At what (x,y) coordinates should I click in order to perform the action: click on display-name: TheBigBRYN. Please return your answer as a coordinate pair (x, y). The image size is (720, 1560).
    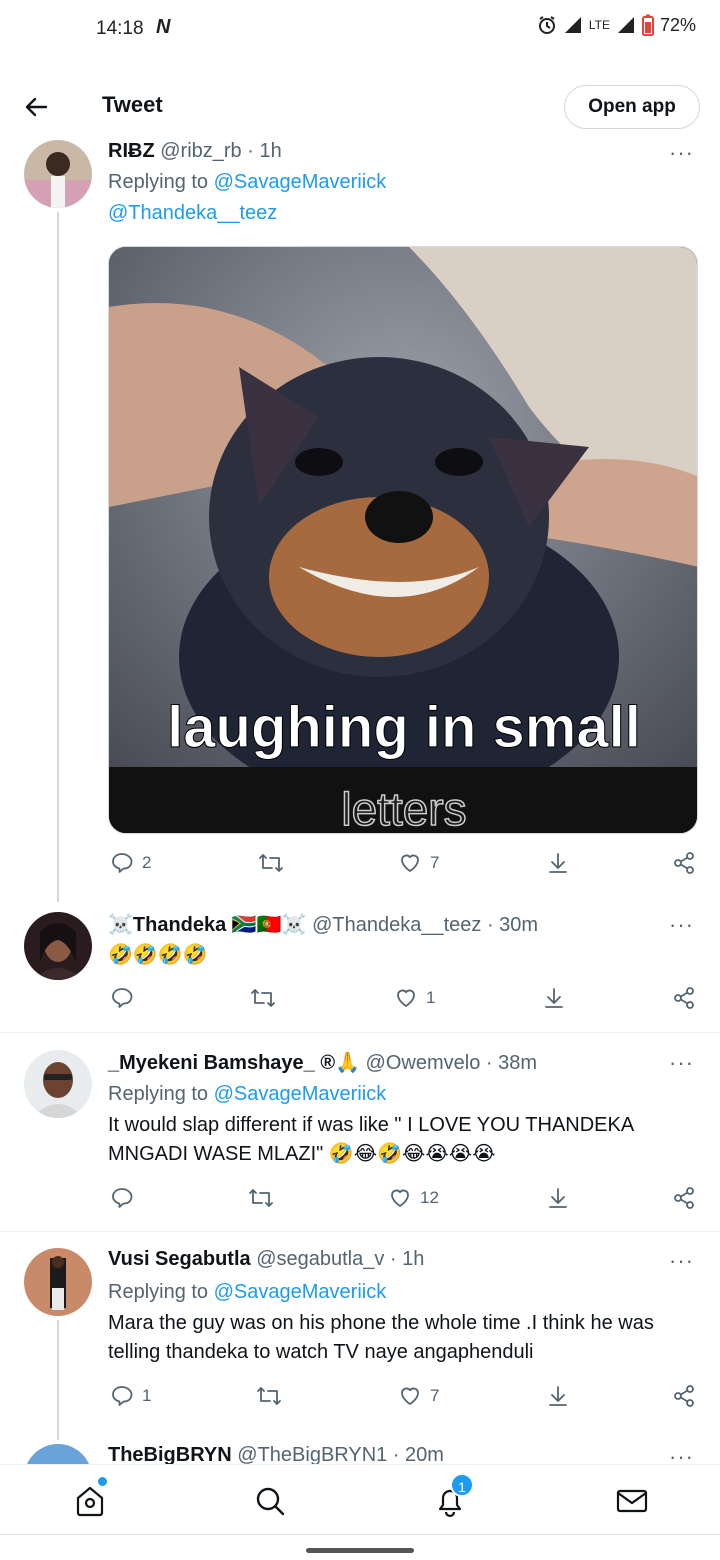
    Looking at the image, I should click on (170, 1455).